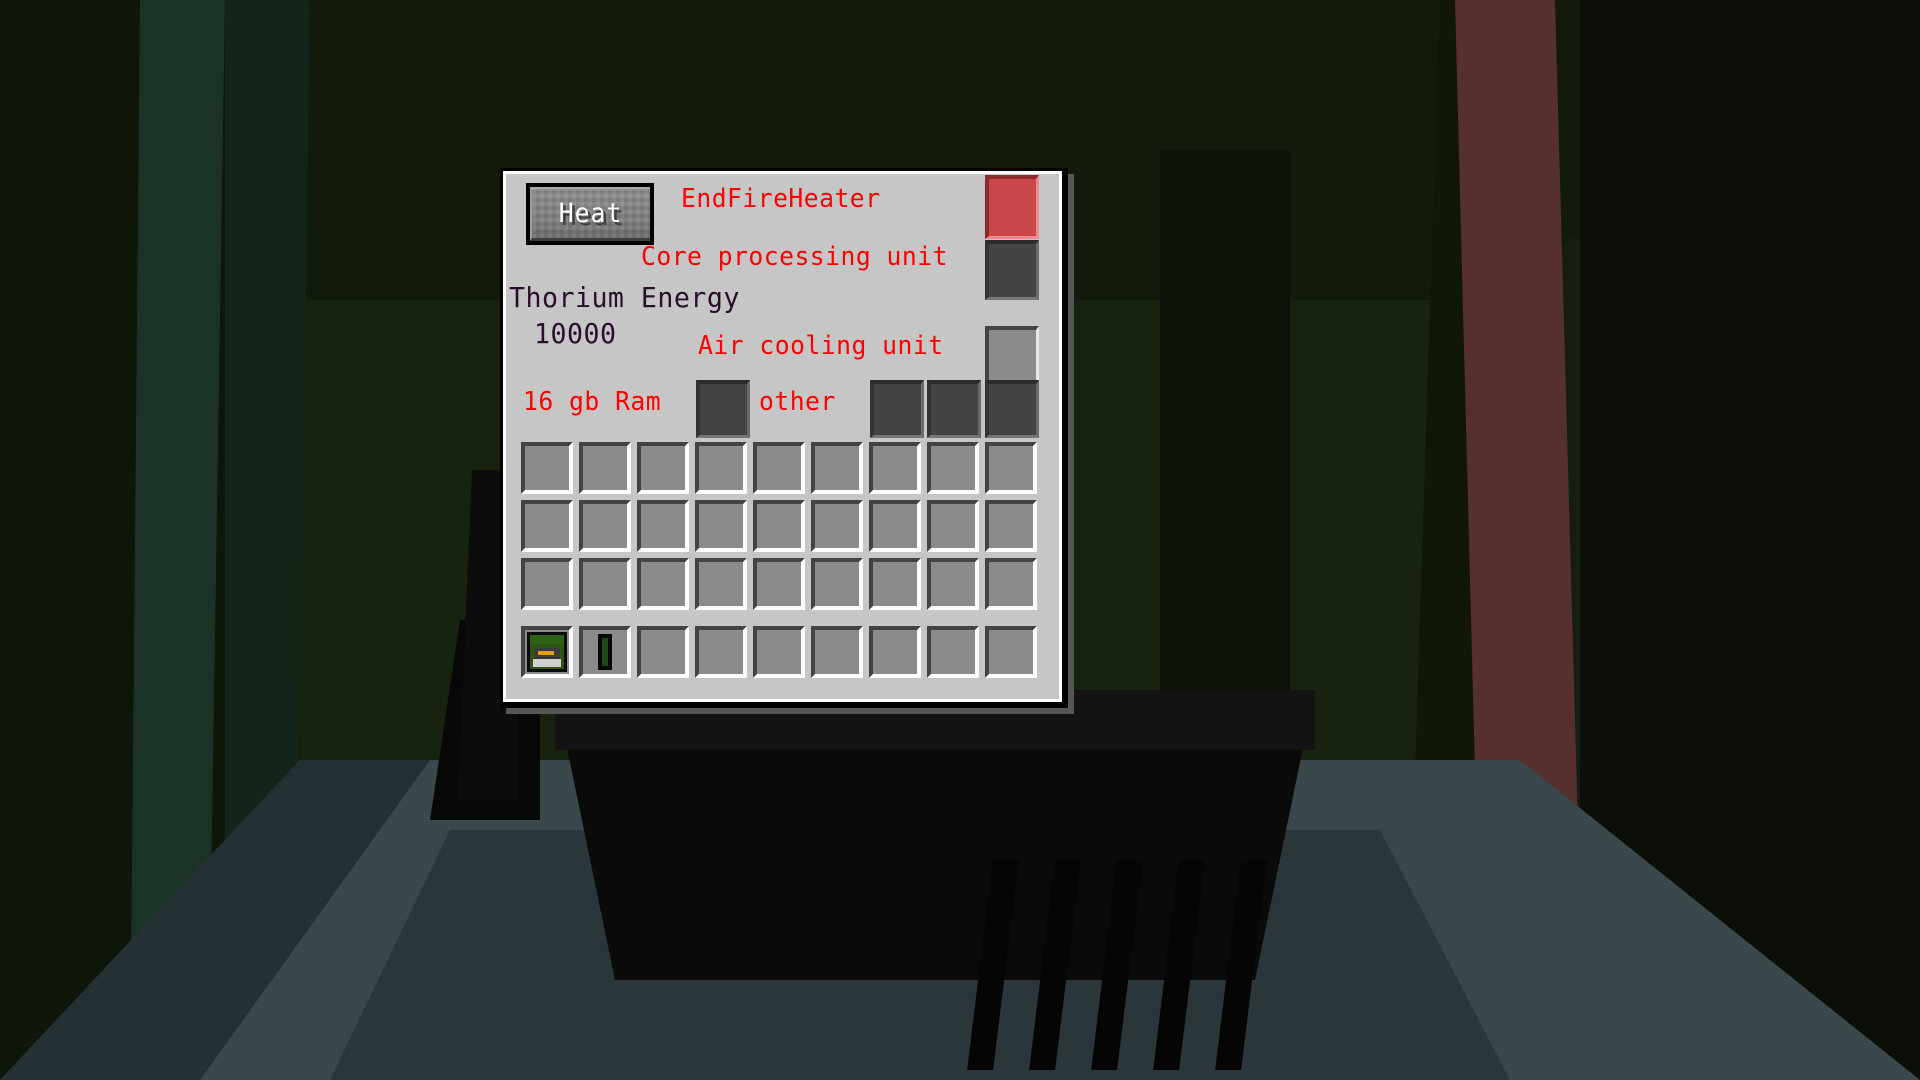 The height and width of the screenshot is (1080, 1920). I want to click on cooling-slot, so click(1012, 356).